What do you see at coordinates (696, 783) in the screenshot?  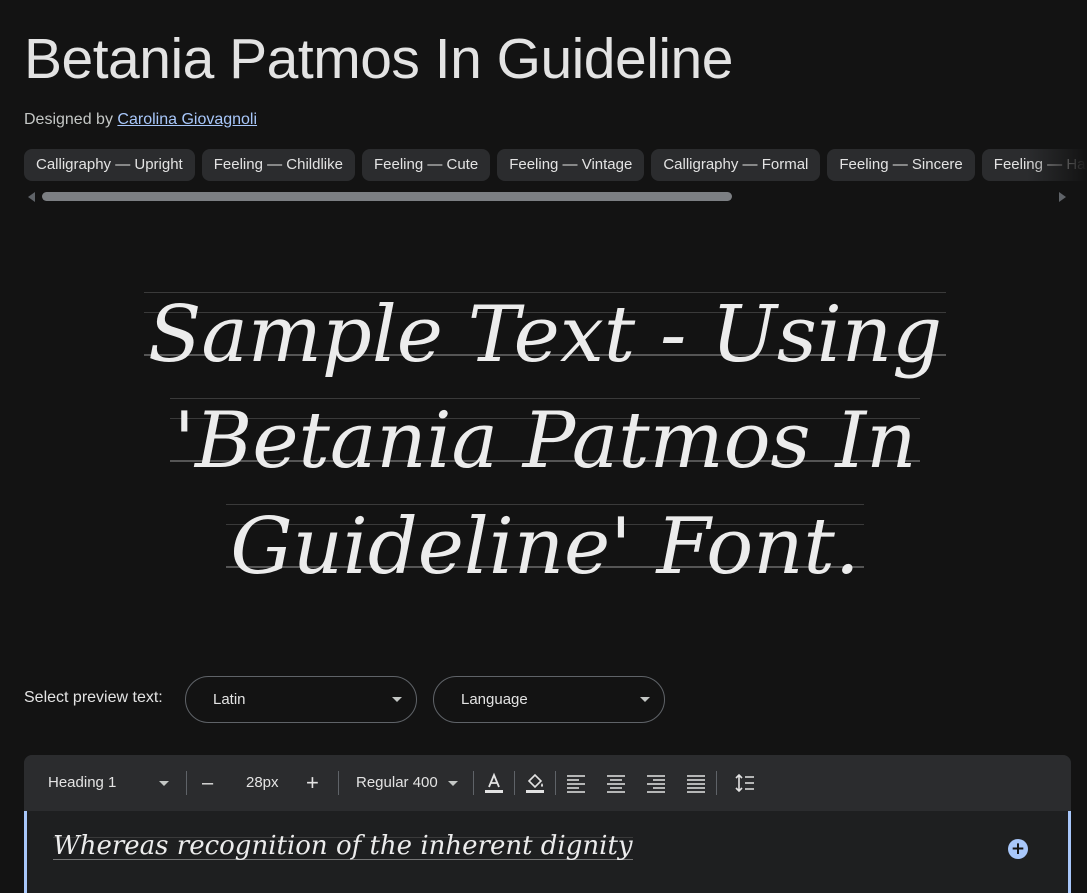 I see `align-justify-icon` at bounding box center [696, 783].